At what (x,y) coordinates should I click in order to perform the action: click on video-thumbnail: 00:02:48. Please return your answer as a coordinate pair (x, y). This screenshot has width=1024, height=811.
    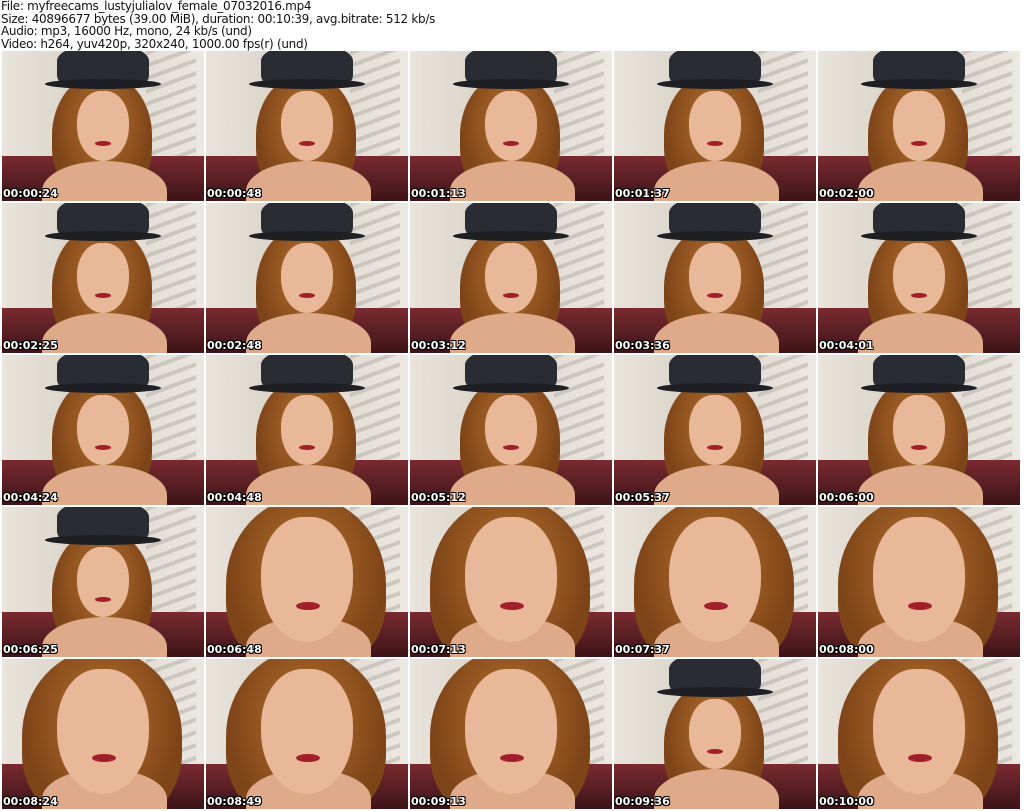
    Looking at the image, I should click on (307, 278).